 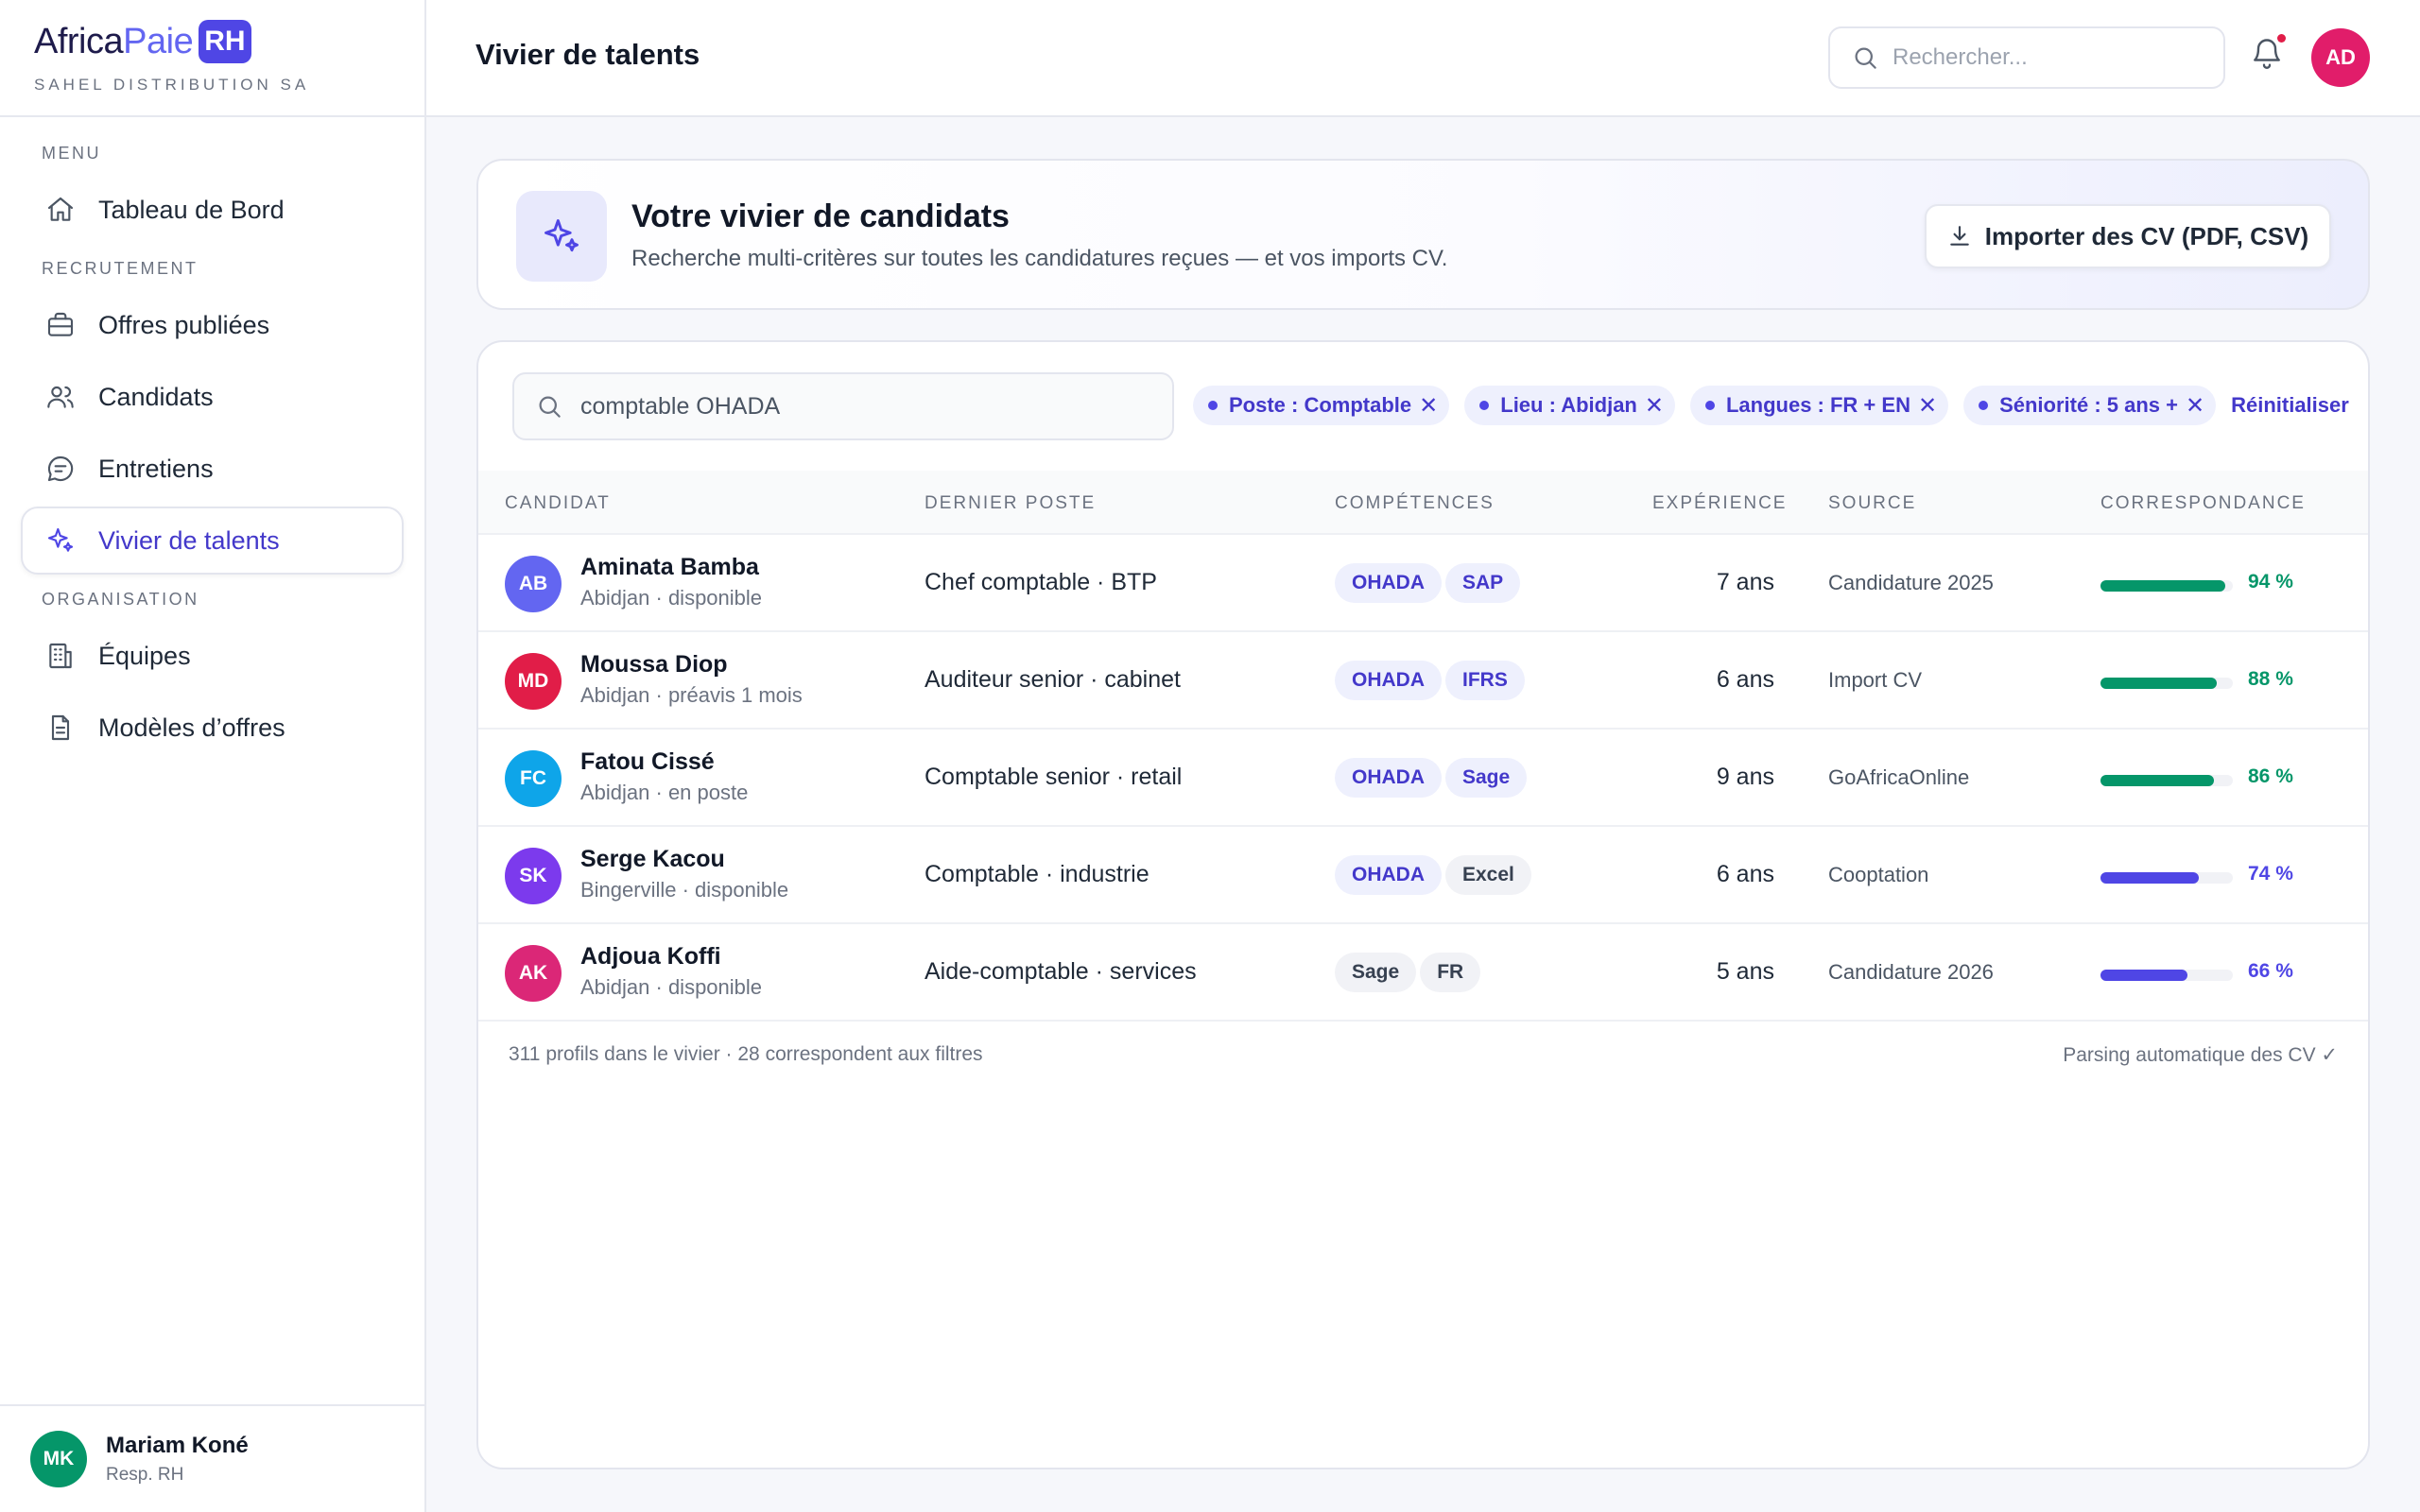 What do you see at coordinates (1415, 503) in the screenshot?
I see `column-header-competences: COMPÉTENCES` at bounding box center [1415, 503].